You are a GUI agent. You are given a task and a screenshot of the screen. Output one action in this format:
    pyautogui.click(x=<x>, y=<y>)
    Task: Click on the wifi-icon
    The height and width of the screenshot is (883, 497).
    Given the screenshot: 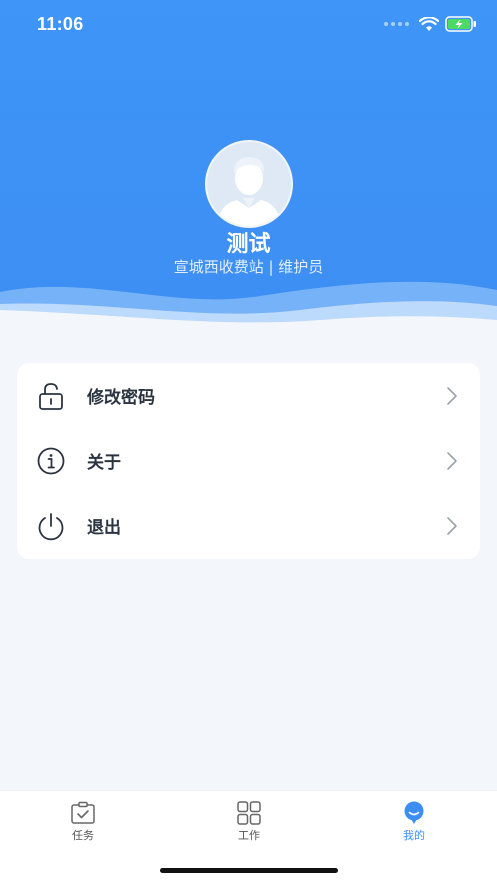 What is the action you would take?
    pyautogui.click(x=429, y=23)
    